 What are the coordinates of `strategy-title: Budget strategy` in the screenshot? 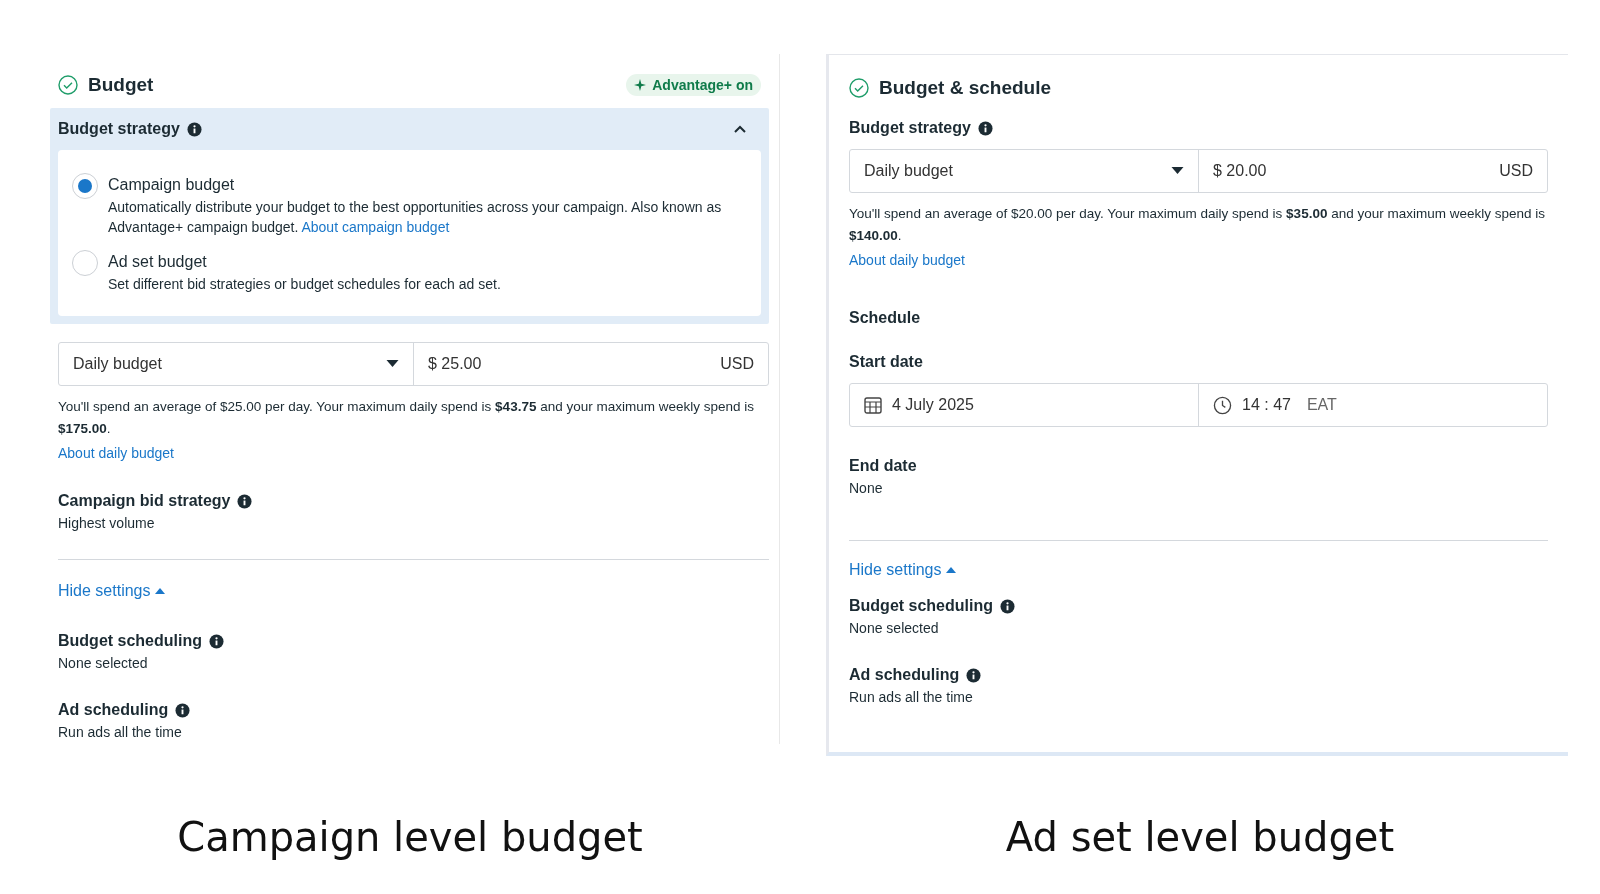 It's located at (119, 129).